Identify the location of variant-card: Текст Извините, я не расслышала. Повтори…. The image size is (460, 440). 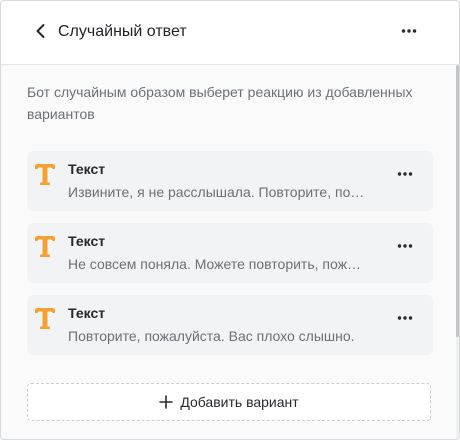
(230, 181).